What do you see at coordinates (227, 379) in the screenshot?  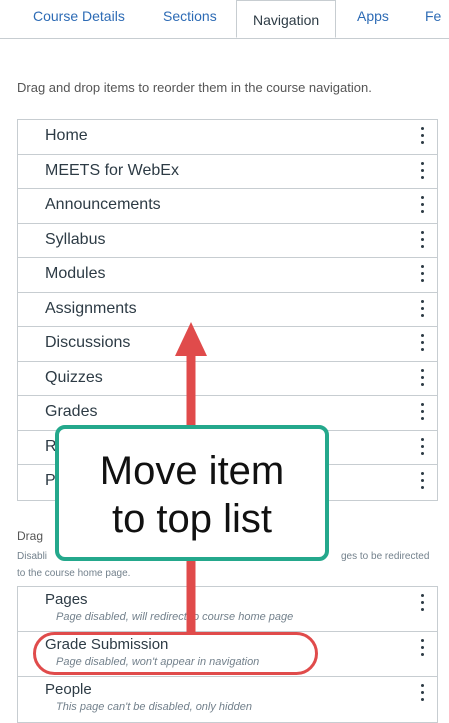 I see `nav-item-quizzes: Quizzes` at bounding box center [227, 379].